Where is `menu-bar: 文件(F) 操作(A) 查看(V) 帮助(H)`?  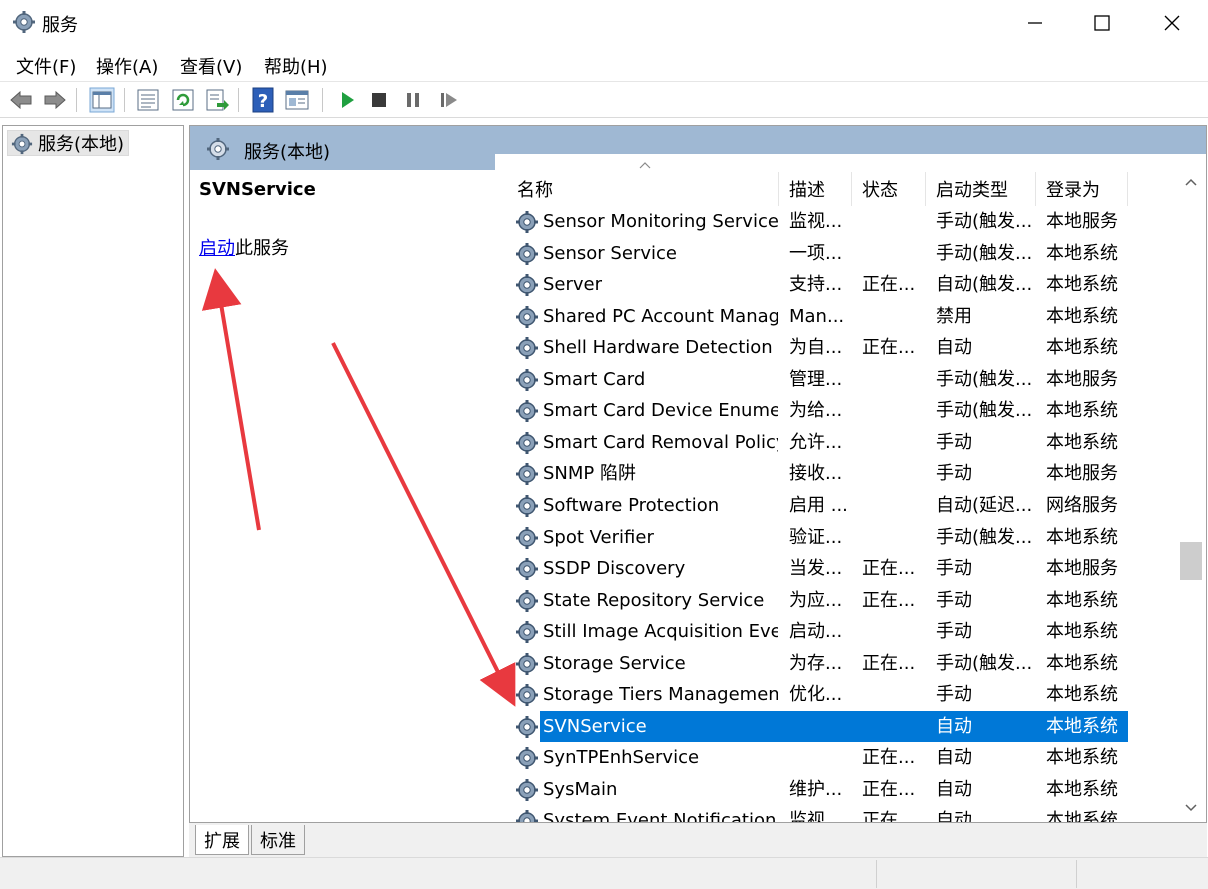
menu-bar: 文件(F) 操作(A) 查看(V) 帮助(H) is located at coordinates (604, 64).